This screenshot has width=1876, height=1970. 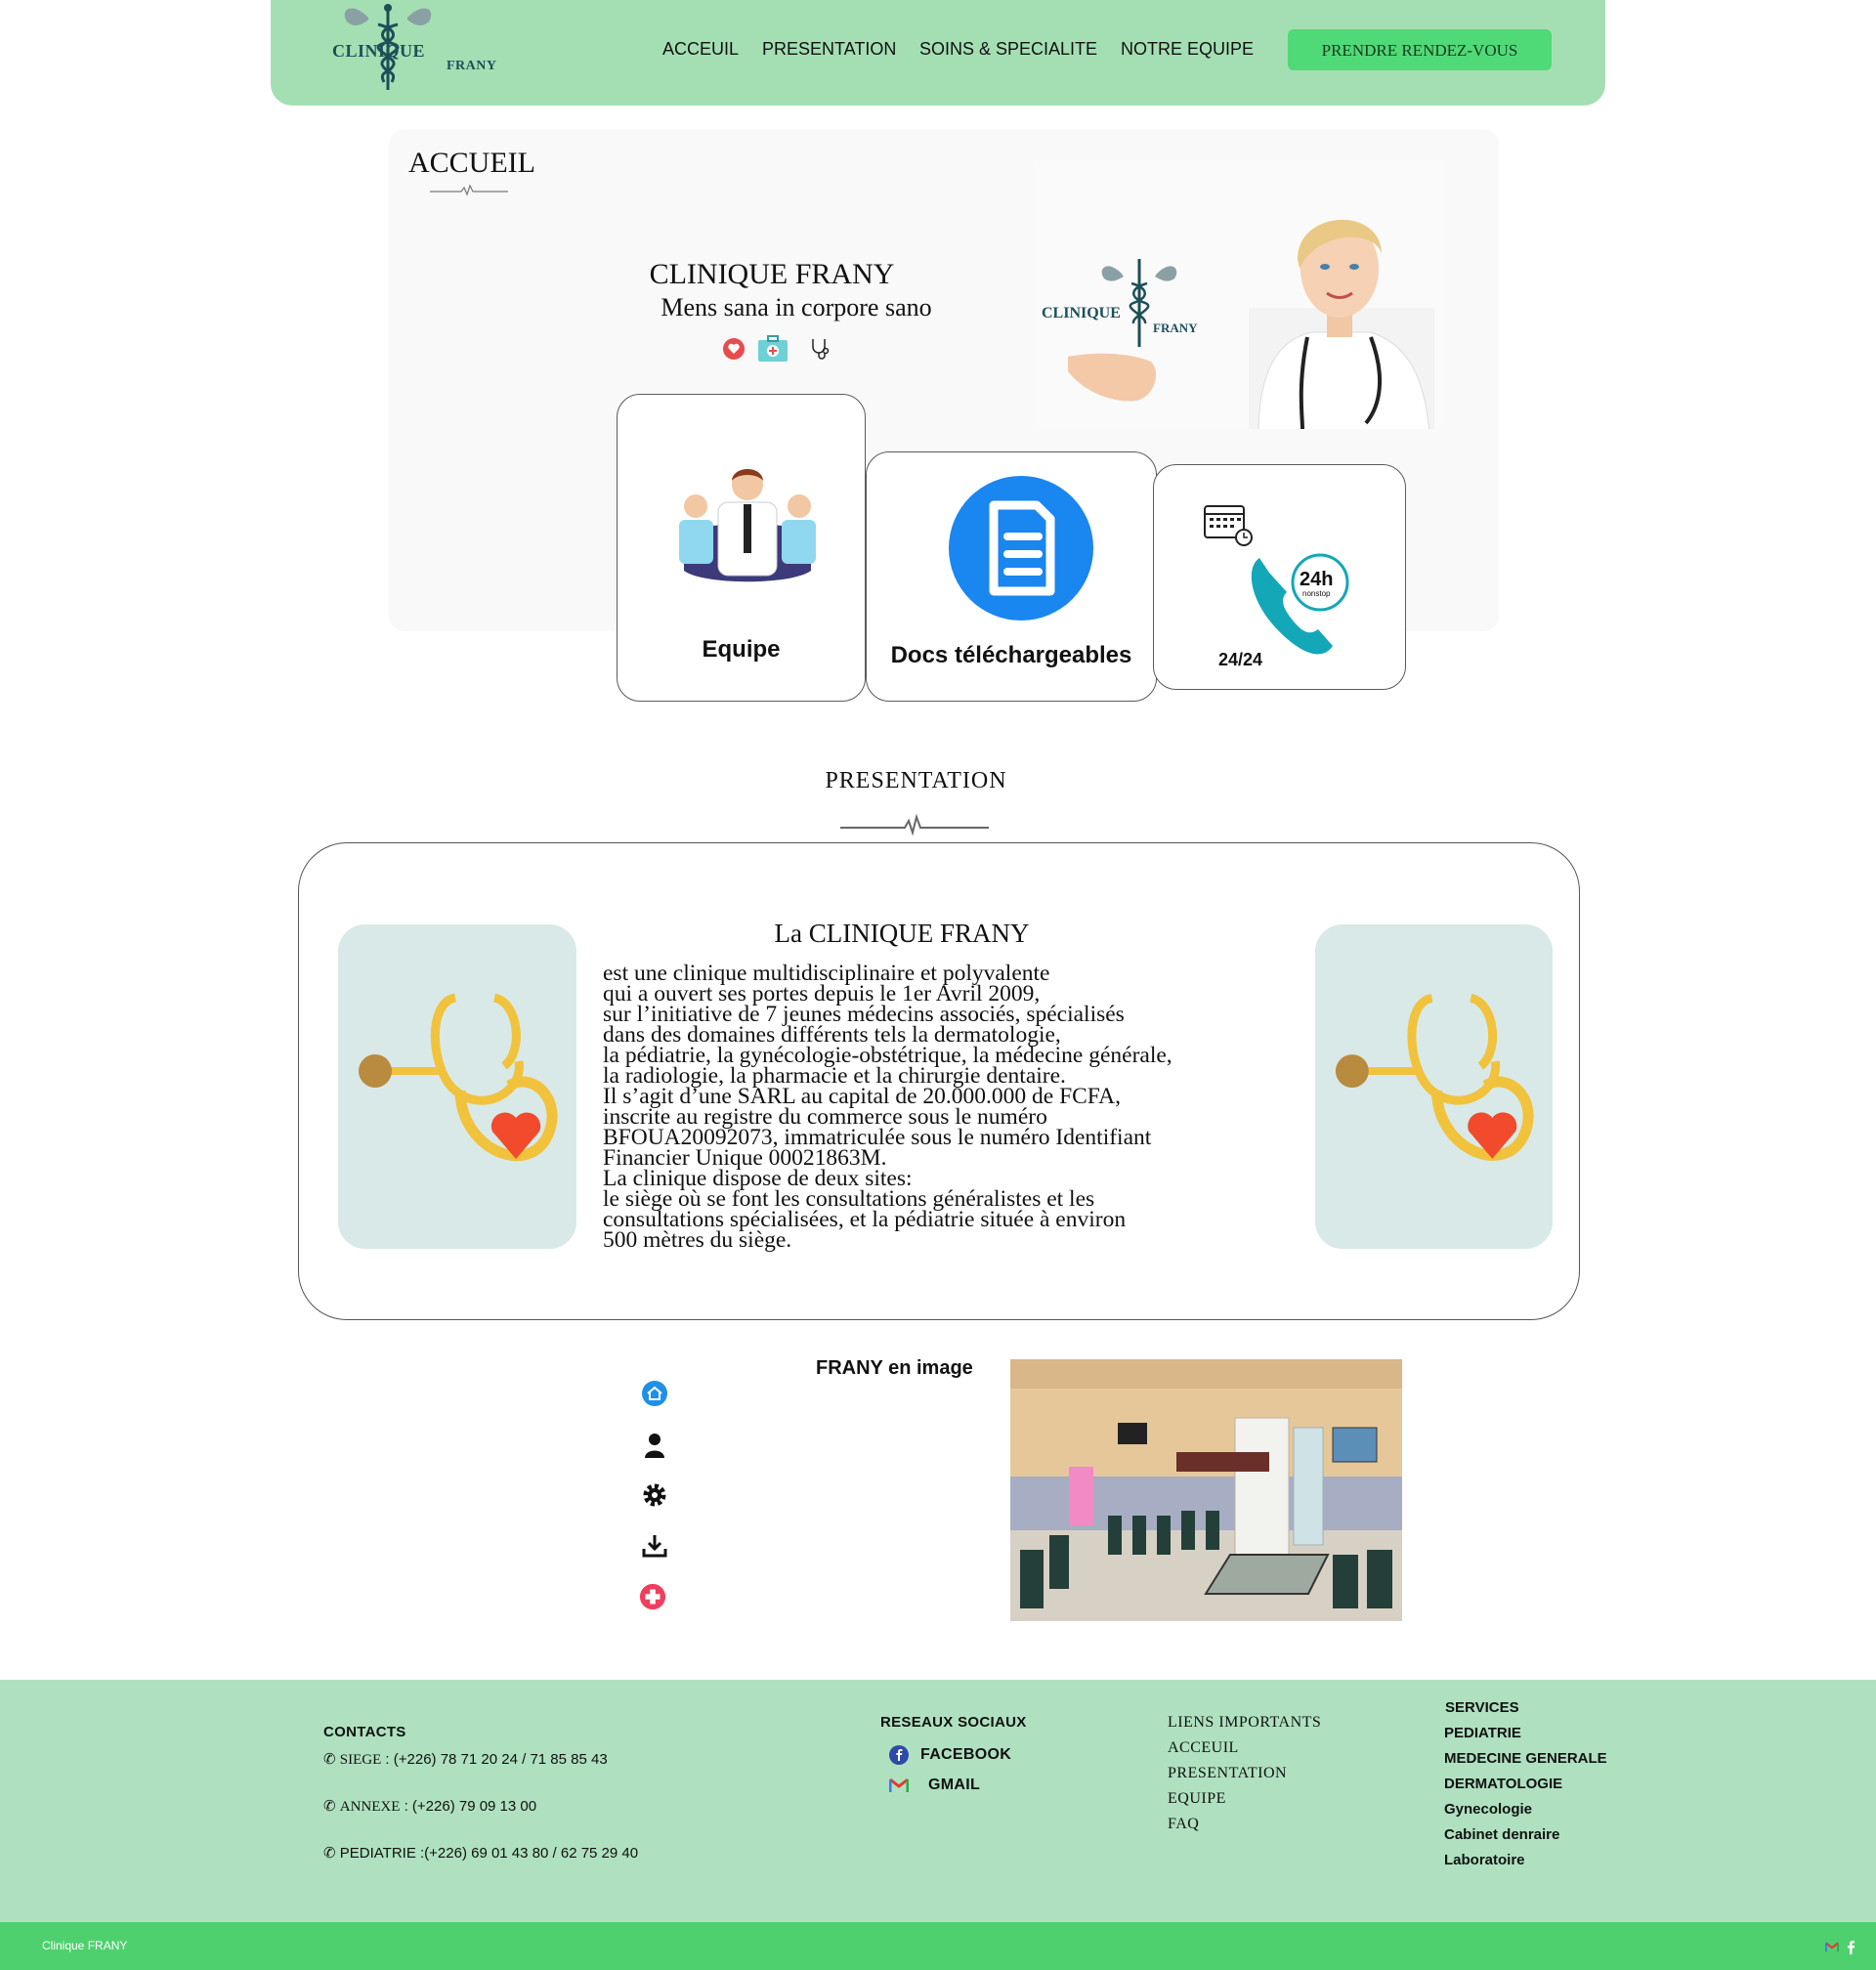 What do you see at coordinates (1081, 313) in the screenshot?
I see `image-logo-clinique: CLINIQUE` at bounding box center [1081, 313].